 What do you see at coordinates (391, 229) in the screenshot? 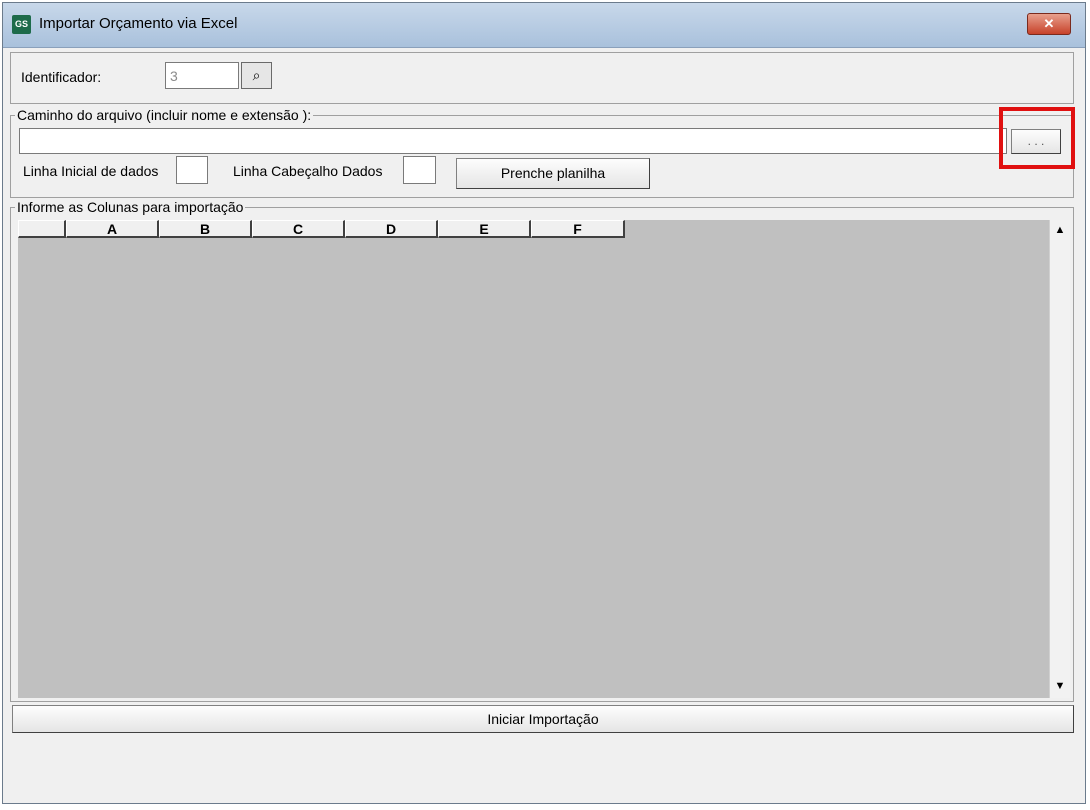
I see `grid-column-header-d: D` at bounding box center [391, 229].